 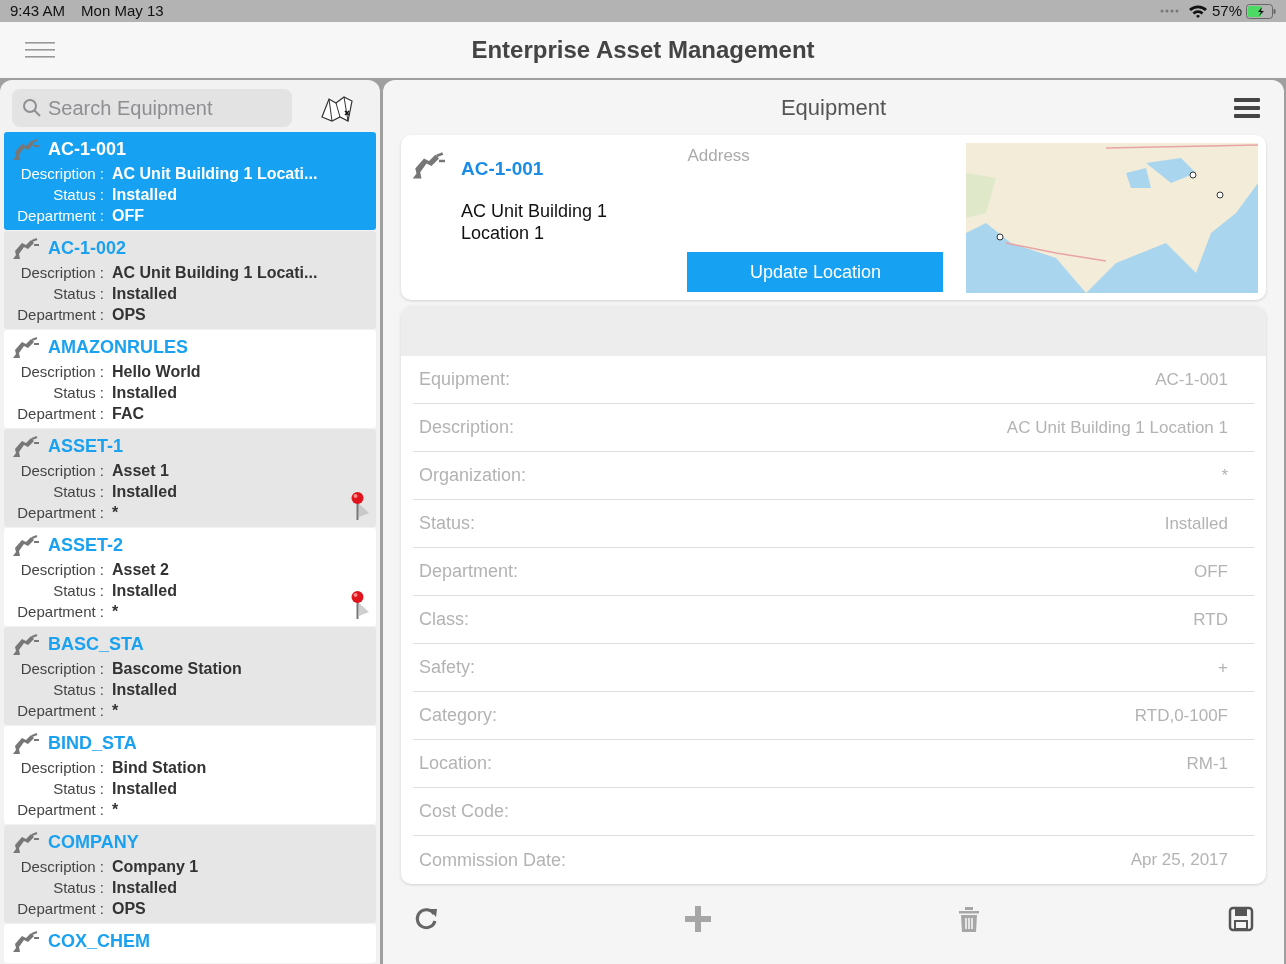 I want to click on field-value: Bascome Station, so click(x=177, y=669).